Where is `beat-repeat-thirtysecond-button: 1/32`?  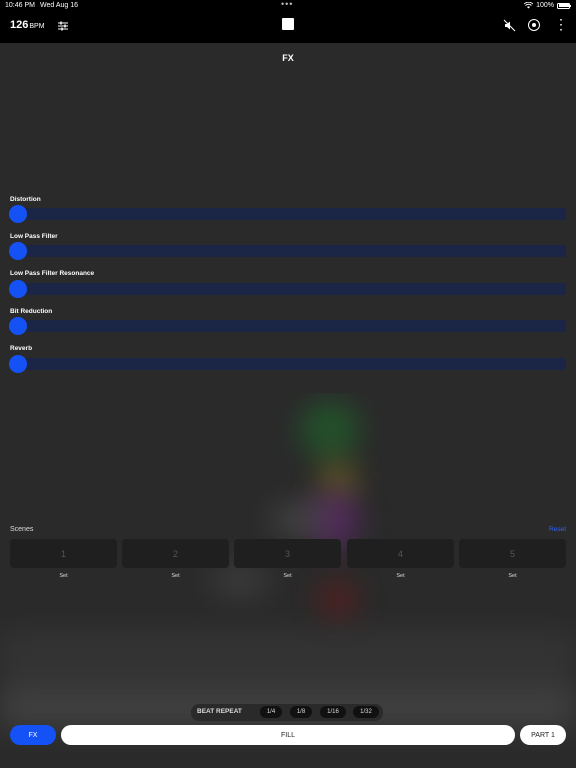 beat-repeat-thirtysecond-button: 1/32 is located at coordinates (366, 712).